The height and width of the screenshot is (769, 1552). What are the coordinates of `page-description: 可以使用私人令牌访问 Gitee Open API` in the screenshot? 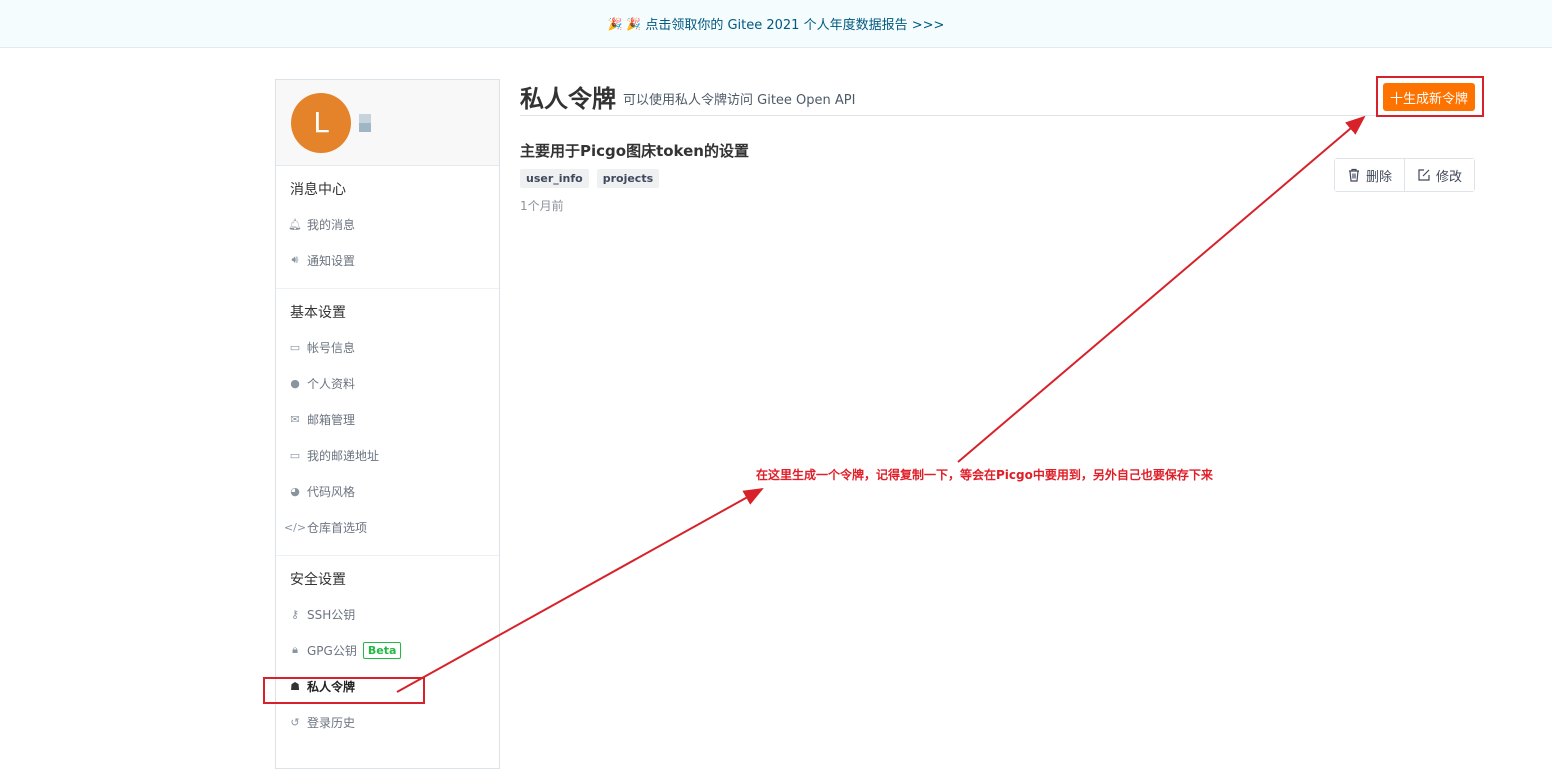 It's located at (739, 100).